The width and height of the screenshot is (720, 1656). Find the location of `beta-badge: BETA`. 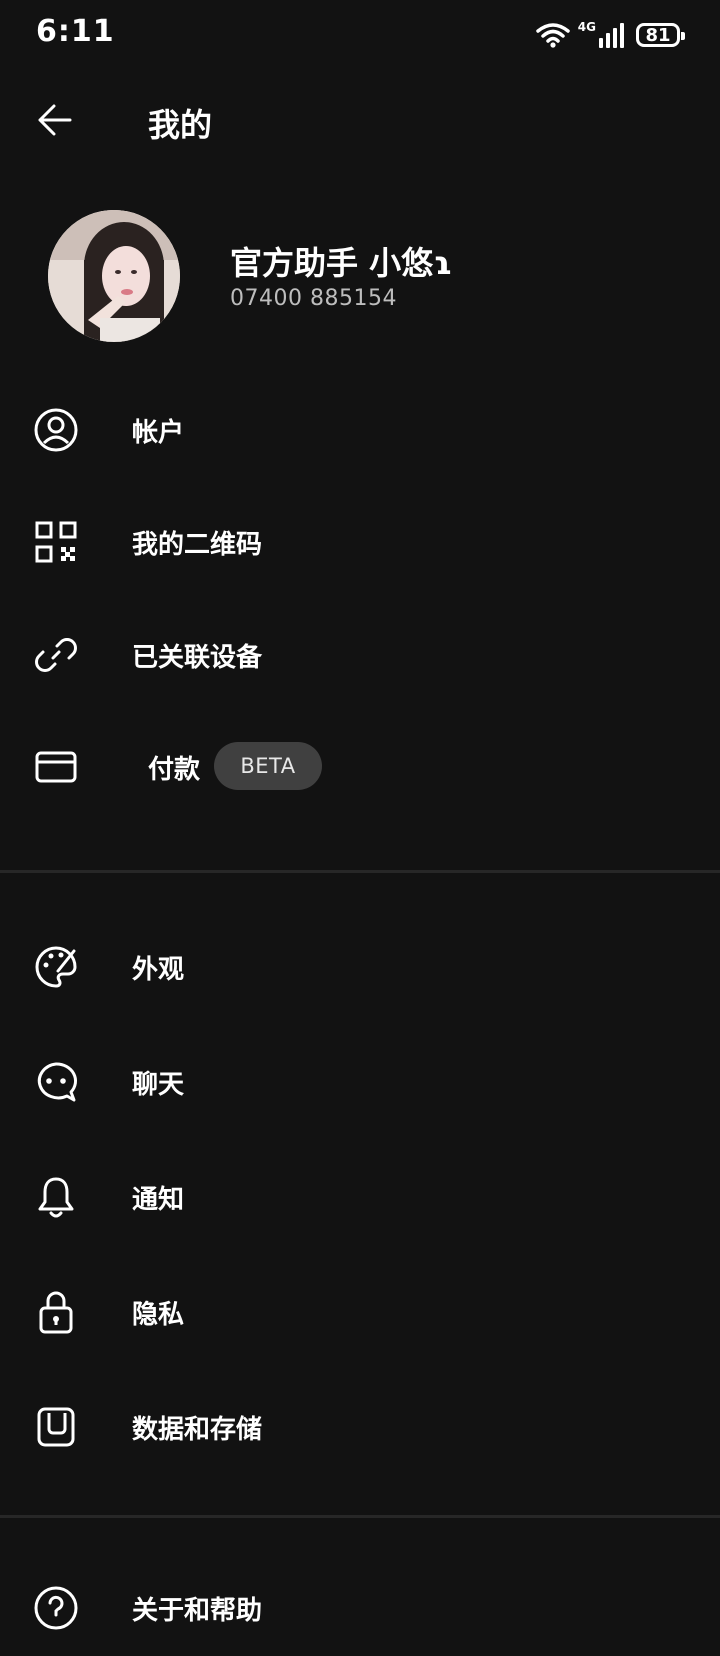

beta-badge: BETA is located at coordinates (268, 766).